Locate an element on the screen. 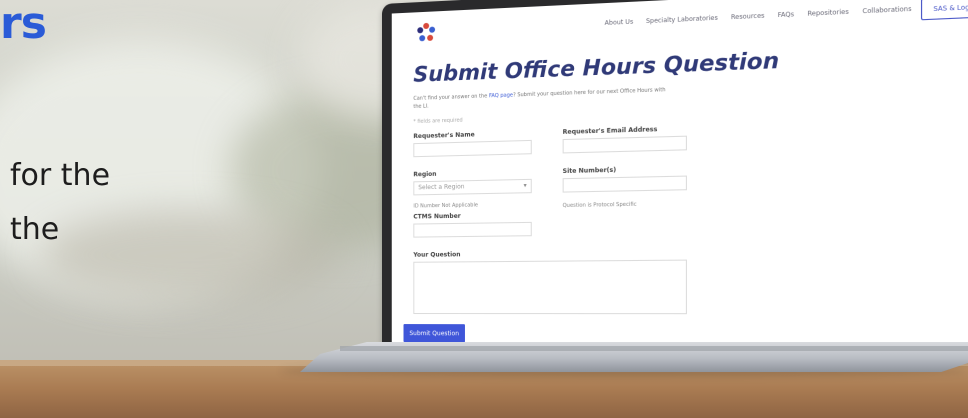 The width and height of the screenshot is (968, 418). login-button: SAS & Login is located at coordinates (944, 10).